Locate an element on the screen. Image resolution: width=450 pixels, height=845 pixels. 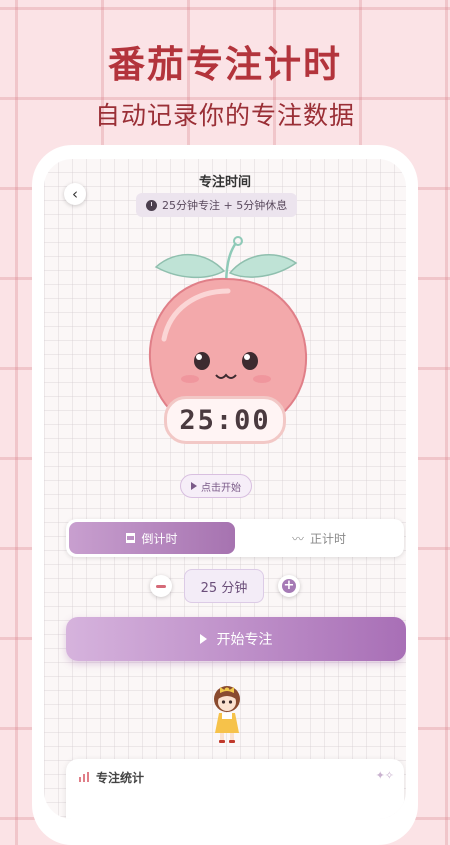
timer-display: 25:00 is located at coordinates (225, 420).